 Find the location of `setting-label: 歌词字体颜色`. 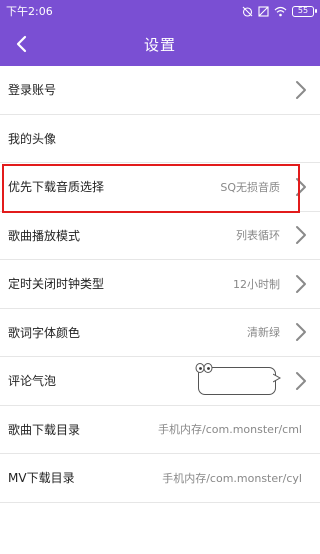

setting-label: 歌词字体颜色 is located at coordinates (44, 332).